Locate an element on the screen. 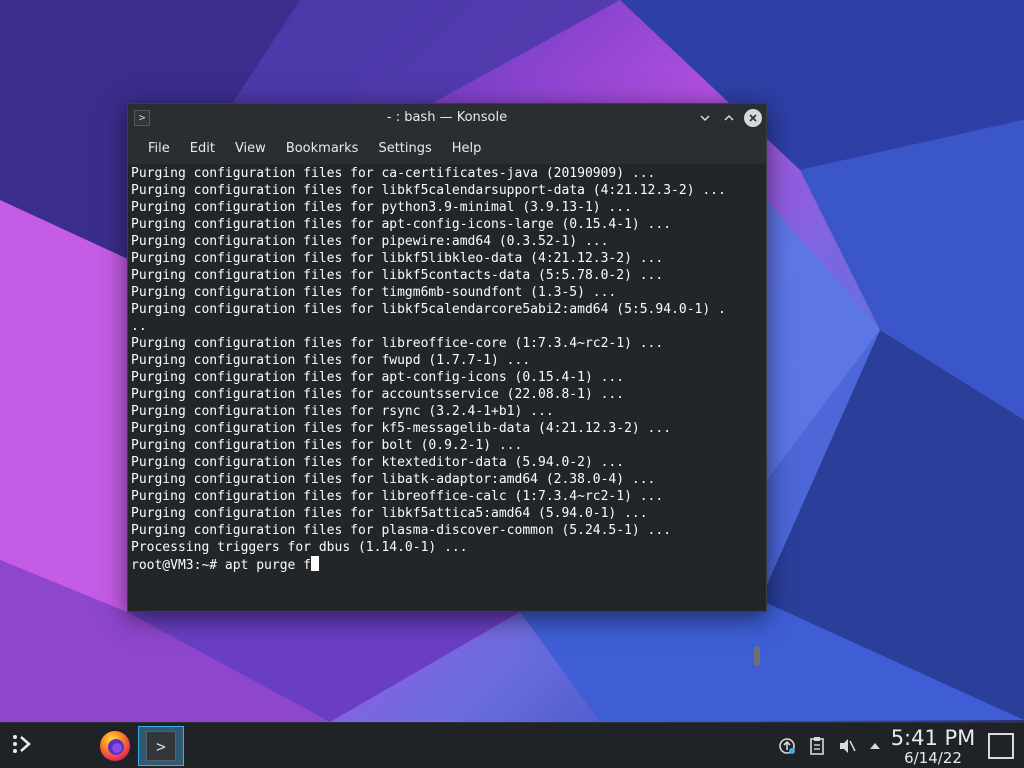  terminal-prompt: root@VM3:~# apt purge f is located at coordinates (221, 565).